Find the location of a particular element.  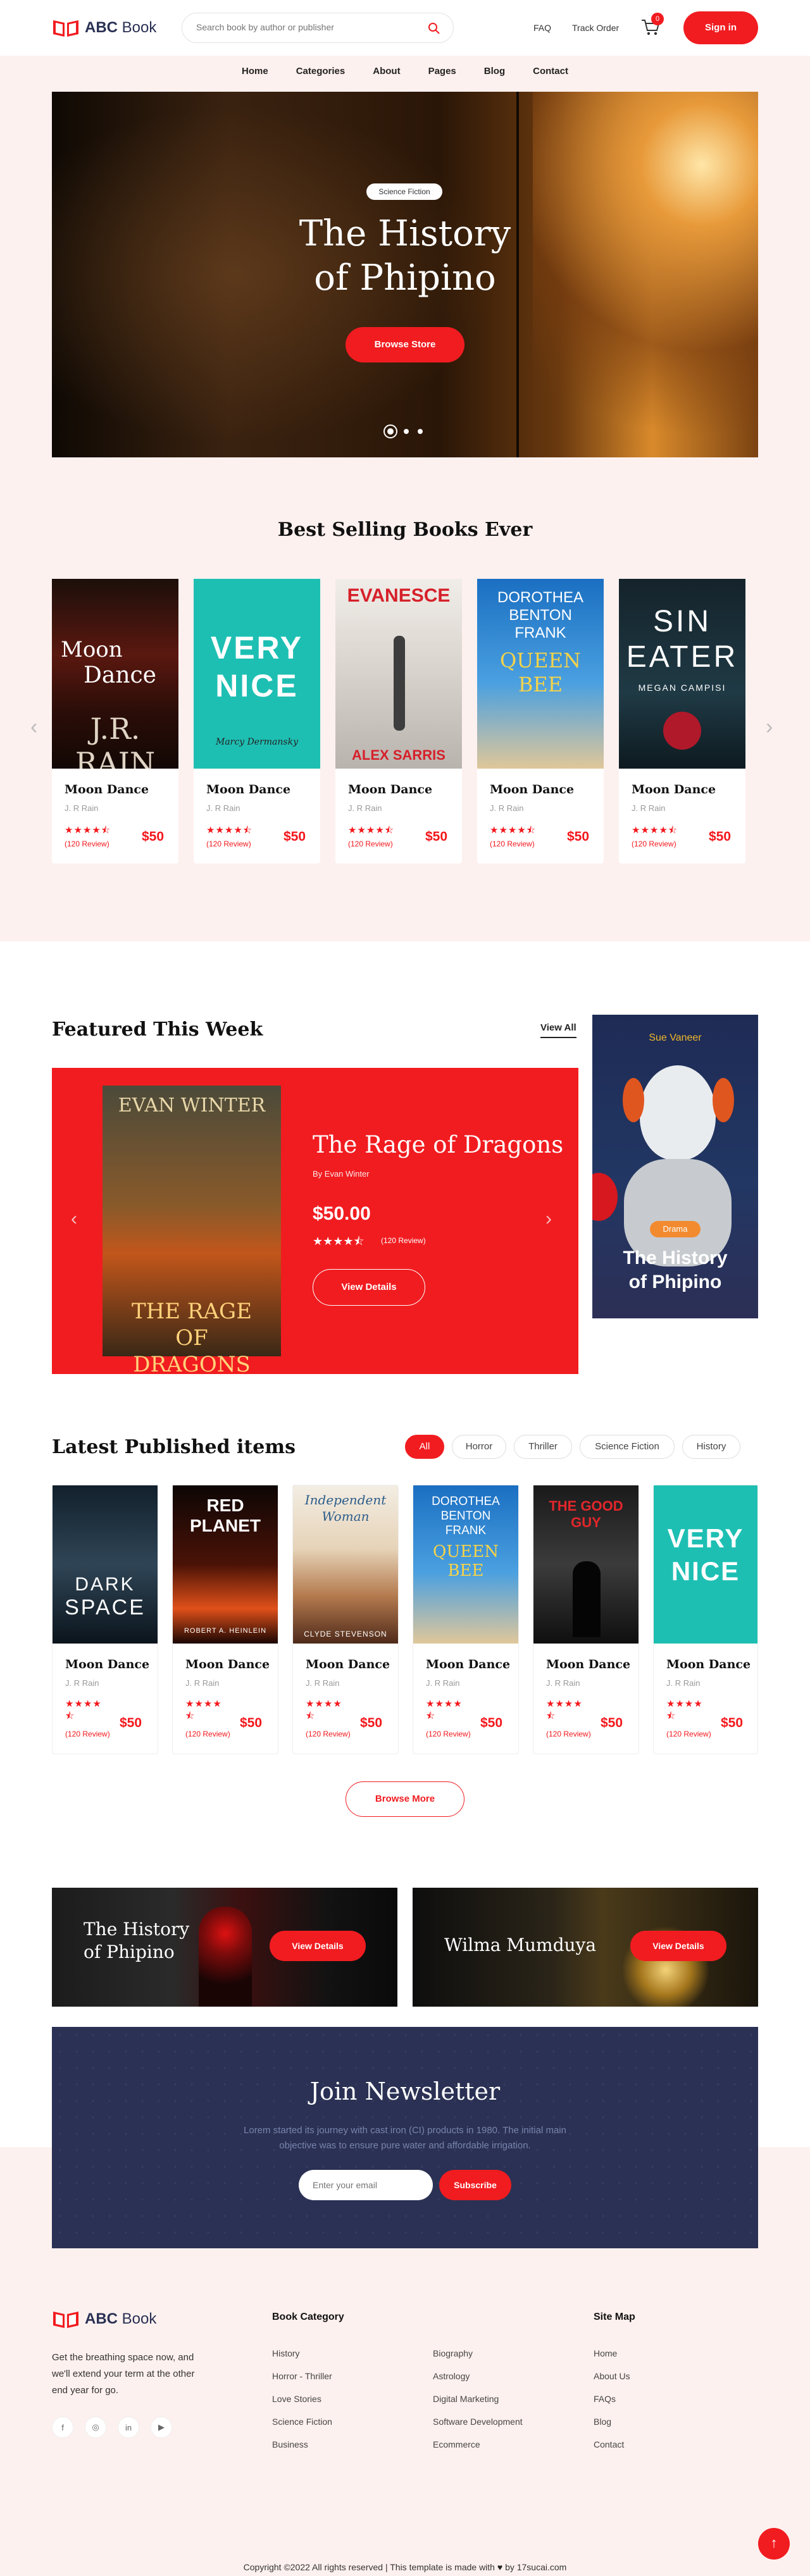

filter-science-fiction: Science Fiction is located at coordinates (627, 1447).